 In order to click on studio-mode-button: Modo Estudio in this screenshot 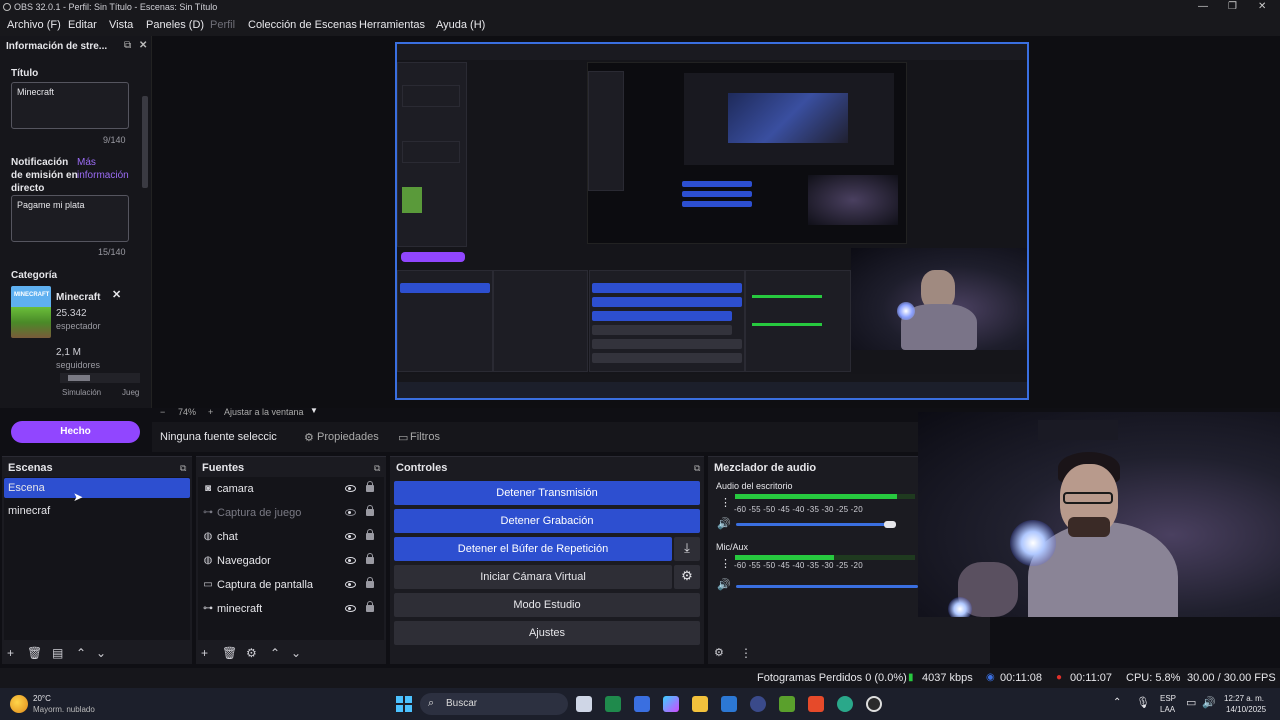, I will do `click(547, 605)`.